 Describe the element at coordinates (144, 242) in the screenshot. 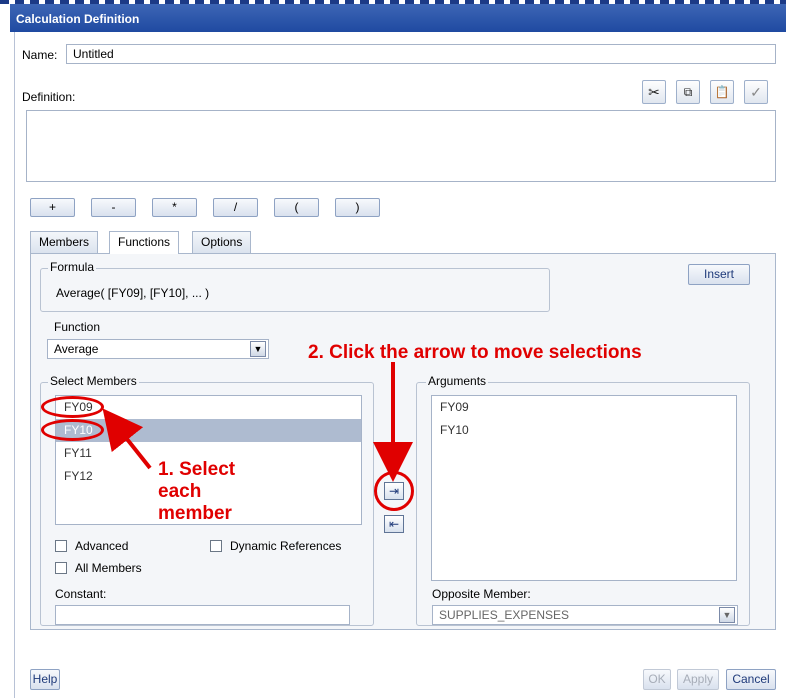

I see `tab-functions: Functions` at that location.